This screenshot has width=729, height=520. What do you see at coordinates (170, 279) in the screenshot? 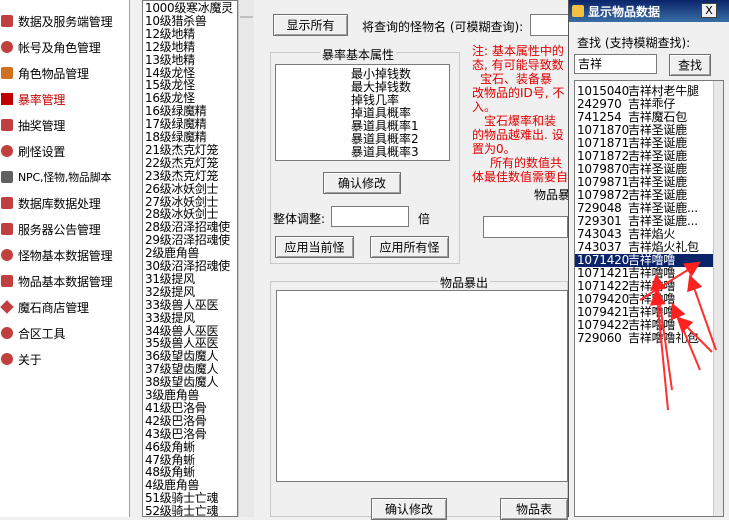
I see `monster-list-item: 31级提风` at bounding box center [170, 279].